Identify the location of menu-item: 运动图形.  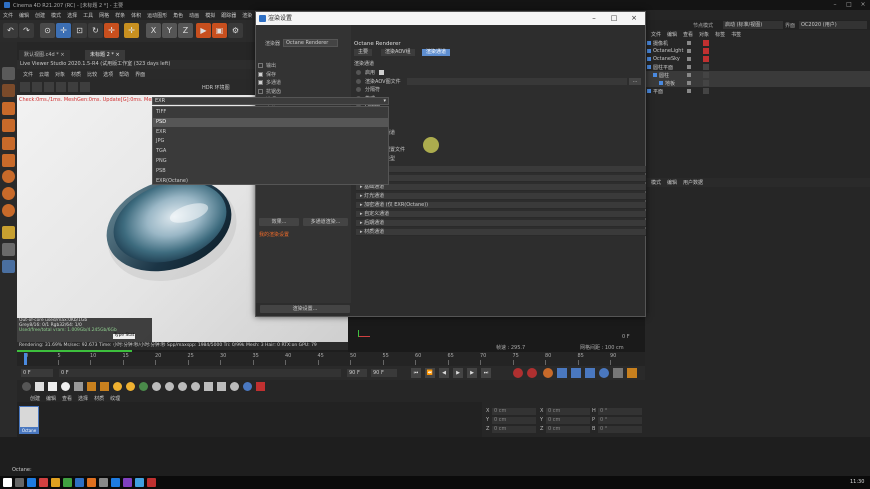
(157, 15).